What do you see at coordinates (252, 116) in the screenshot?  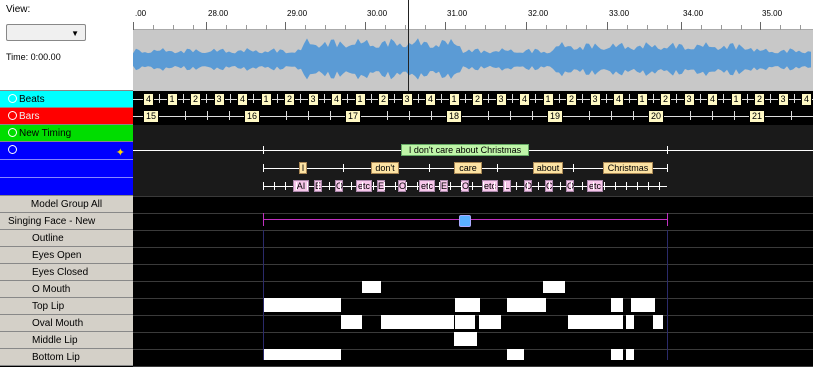 I see `bar-marker: 16` at bounding box center [252, 116].